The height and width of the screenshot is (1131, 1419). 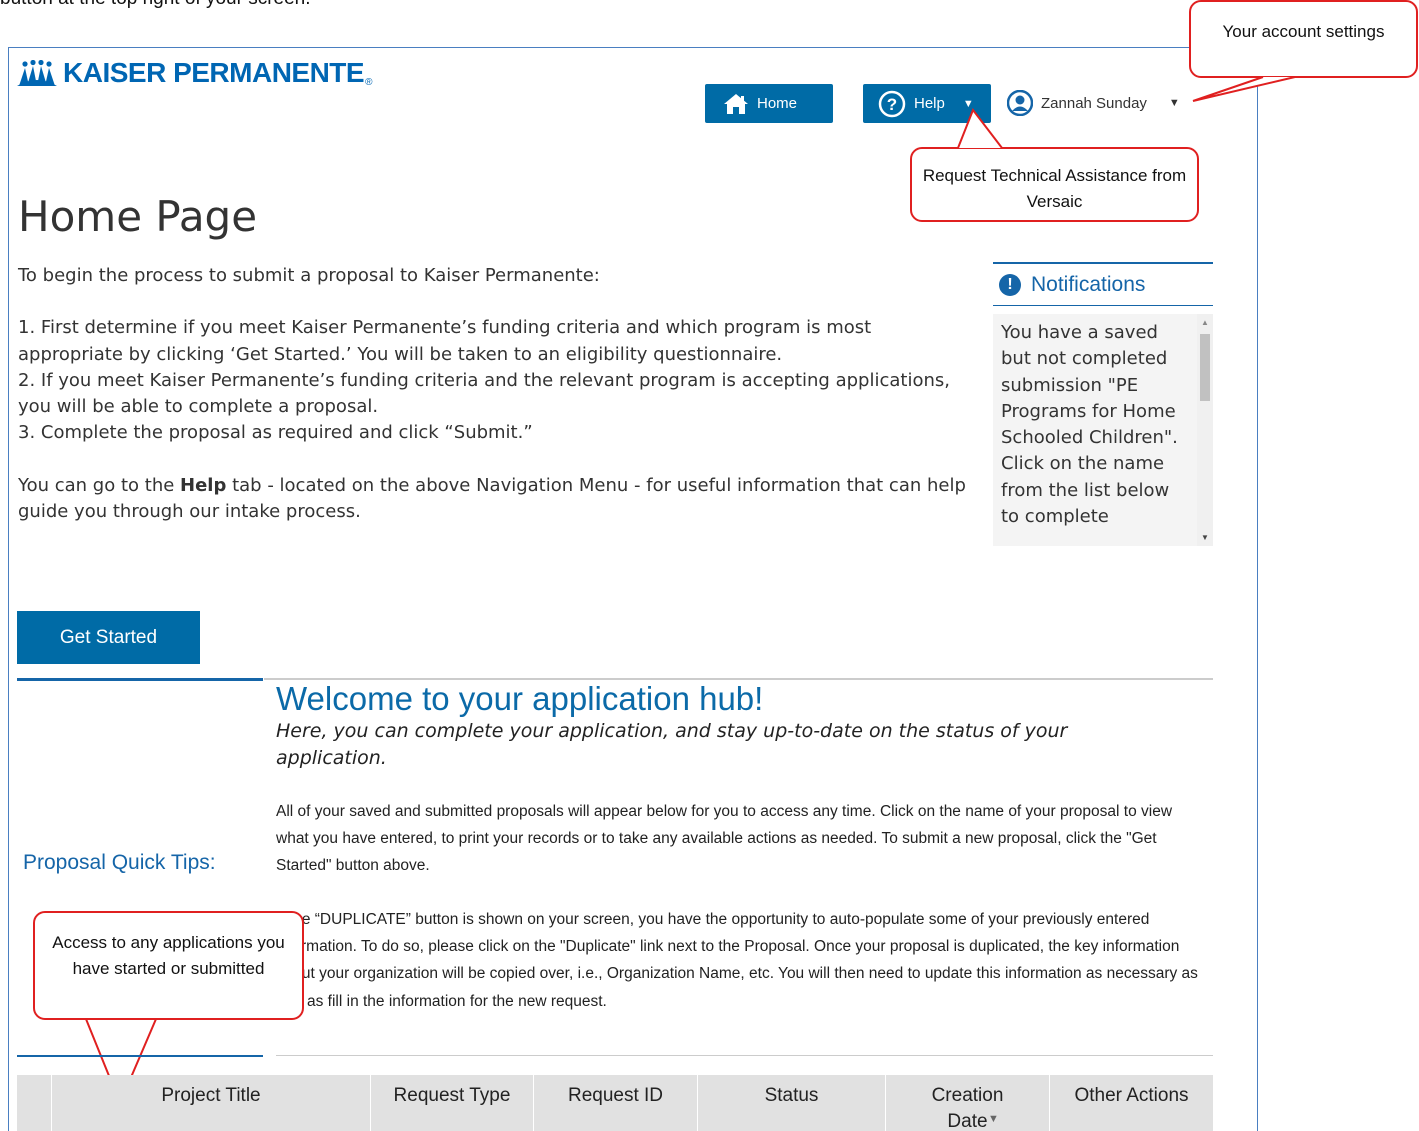 What do you see at coordinates (155, 5) in the screenshot?
I see `instruction-text: button at the top right of your screen.` at bounding box center [155, 5].